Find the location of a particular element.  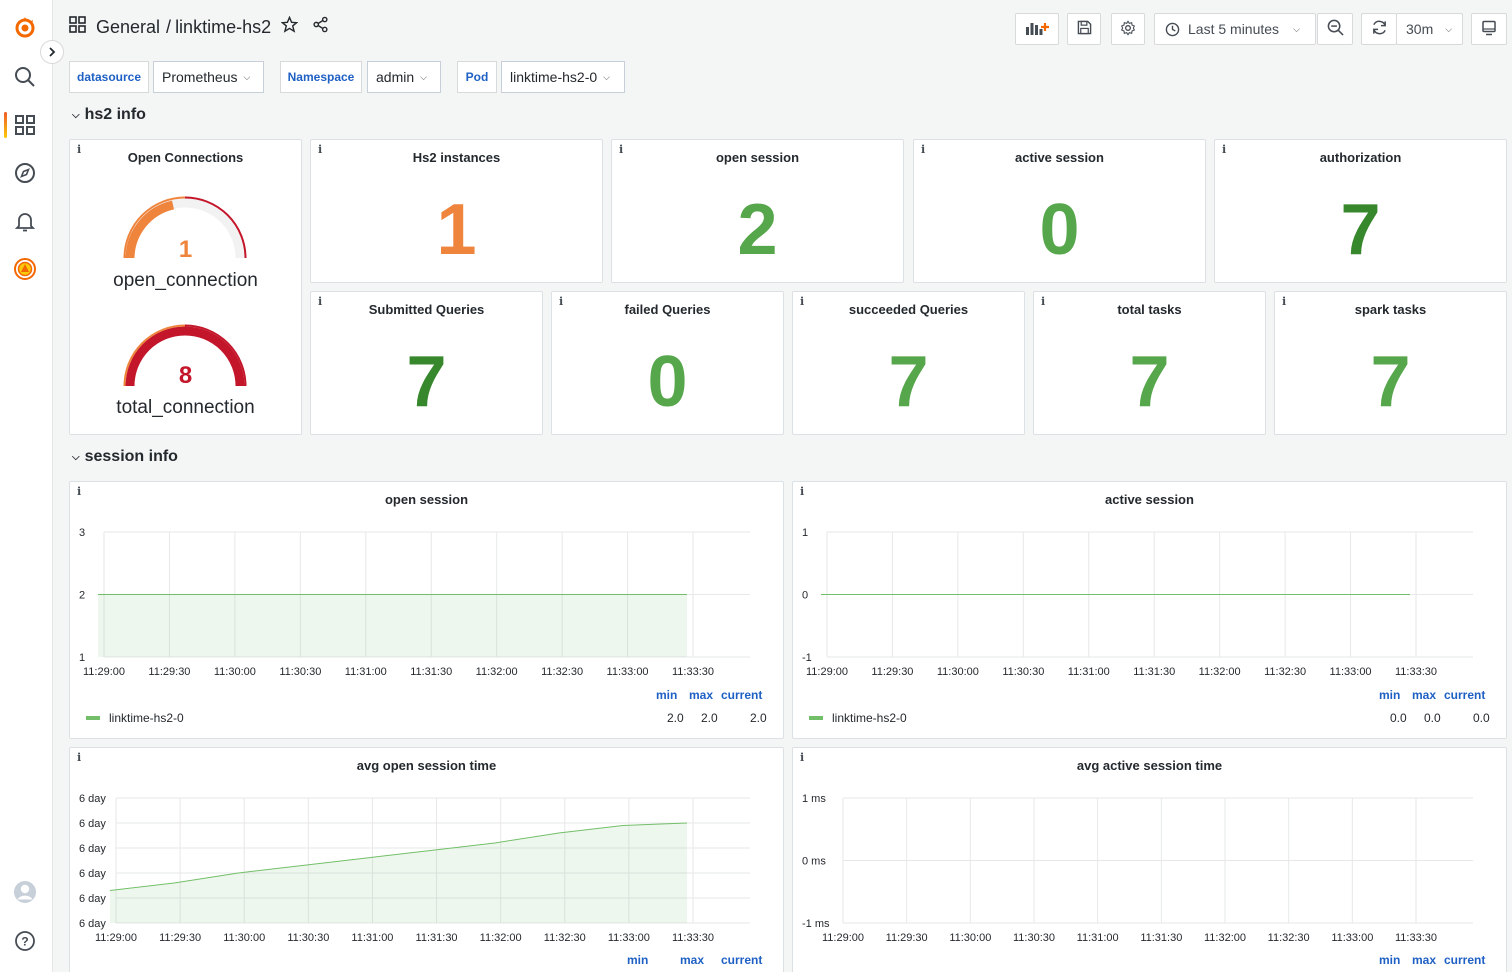

legend-current-value: 0.0 is located at coordinates (1481, 718).